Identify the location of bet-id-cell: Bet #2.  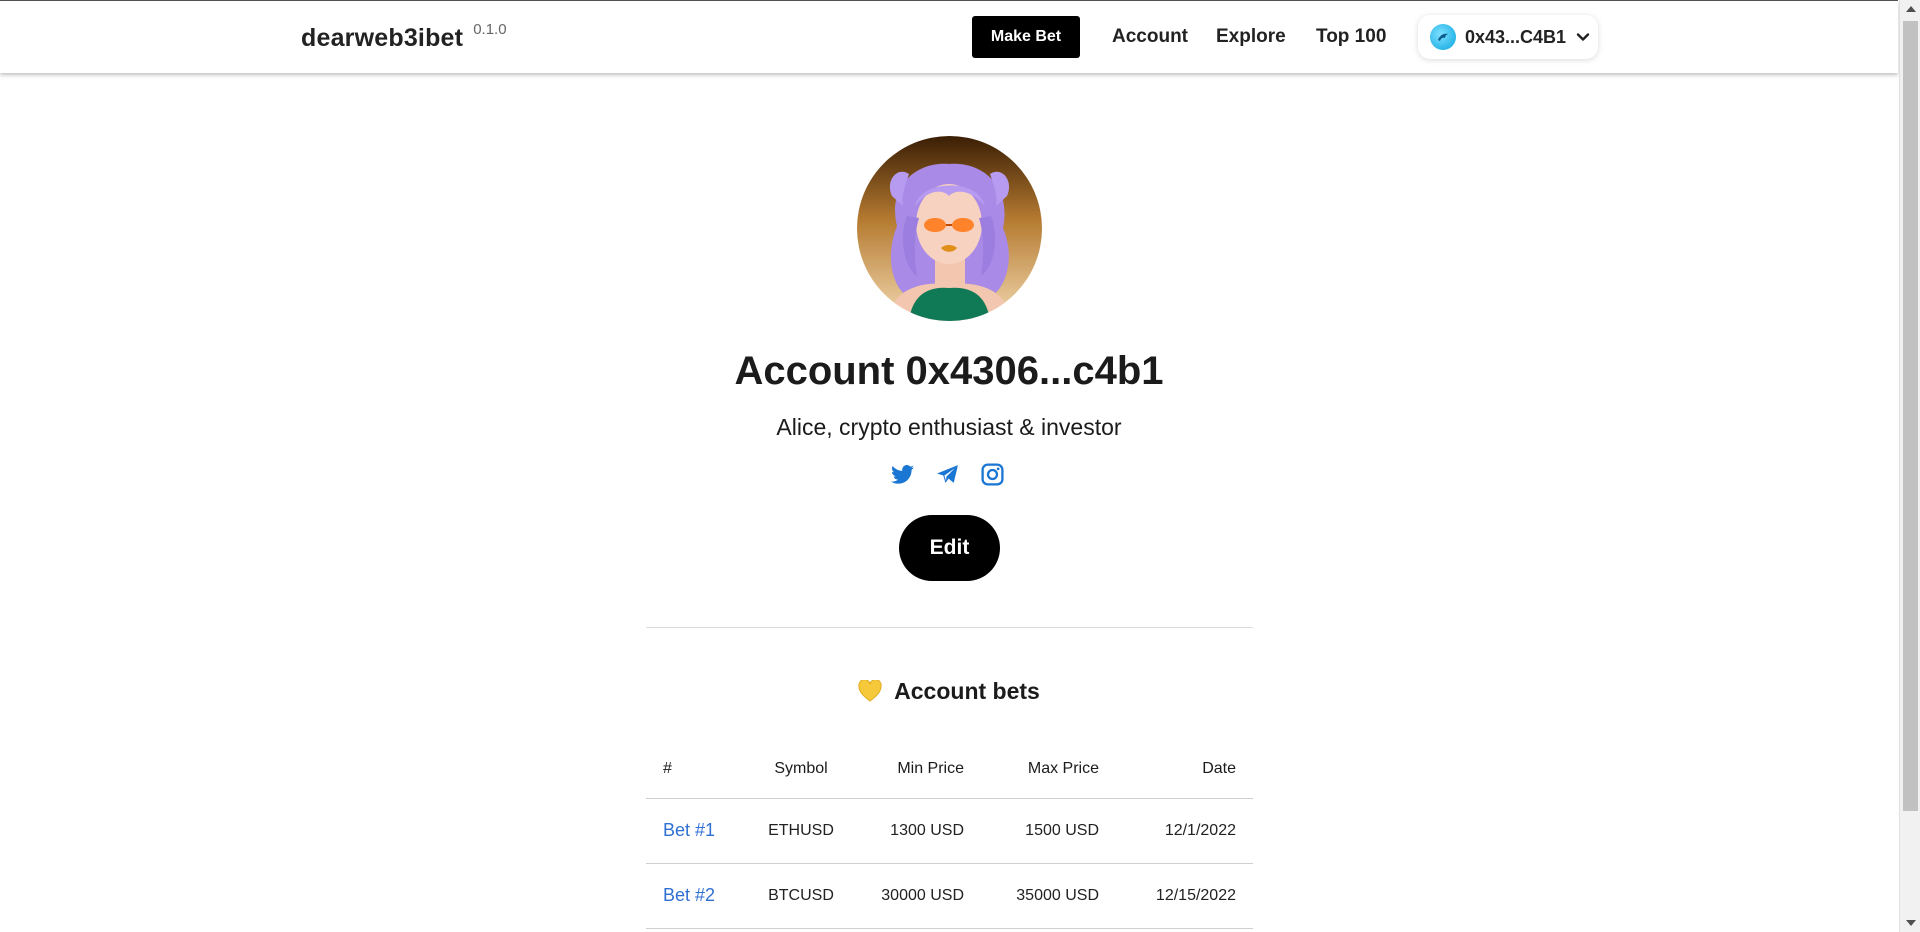
(698, 896).